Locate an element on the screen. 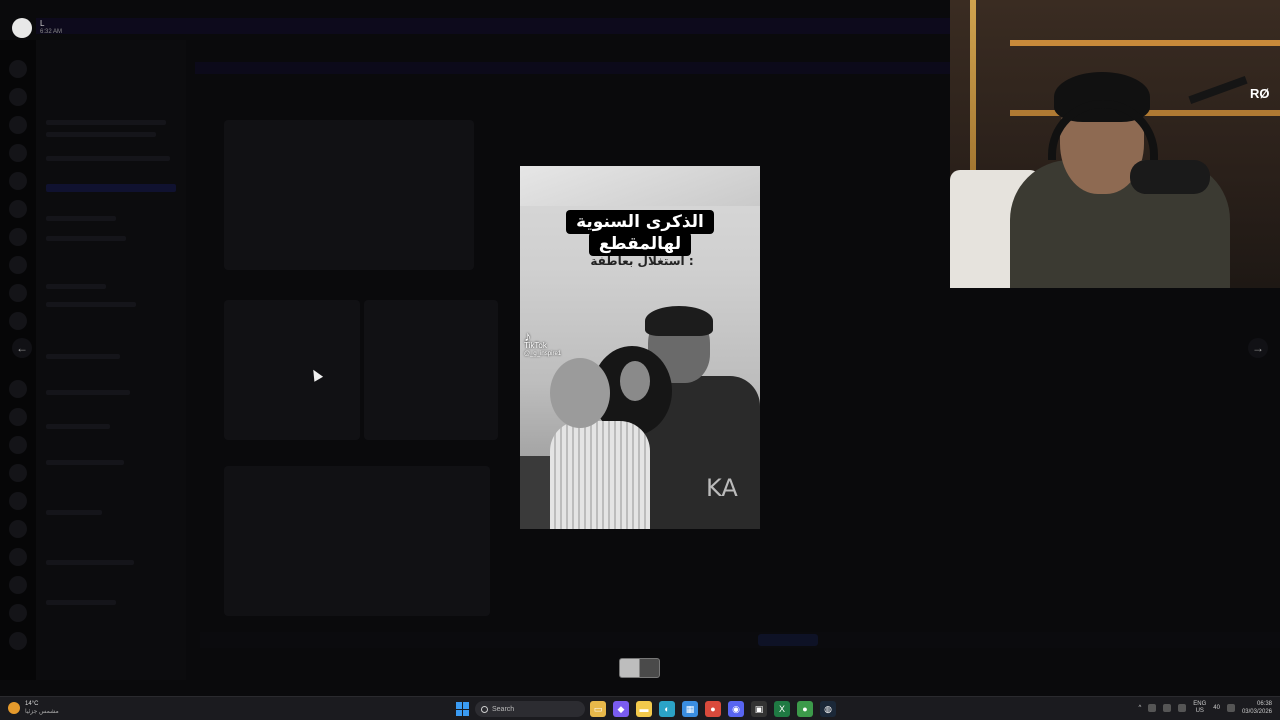 Image resolution: width=1280 pixels, height=720 pixels. mic-arm is located at coordinates (1218, 90).